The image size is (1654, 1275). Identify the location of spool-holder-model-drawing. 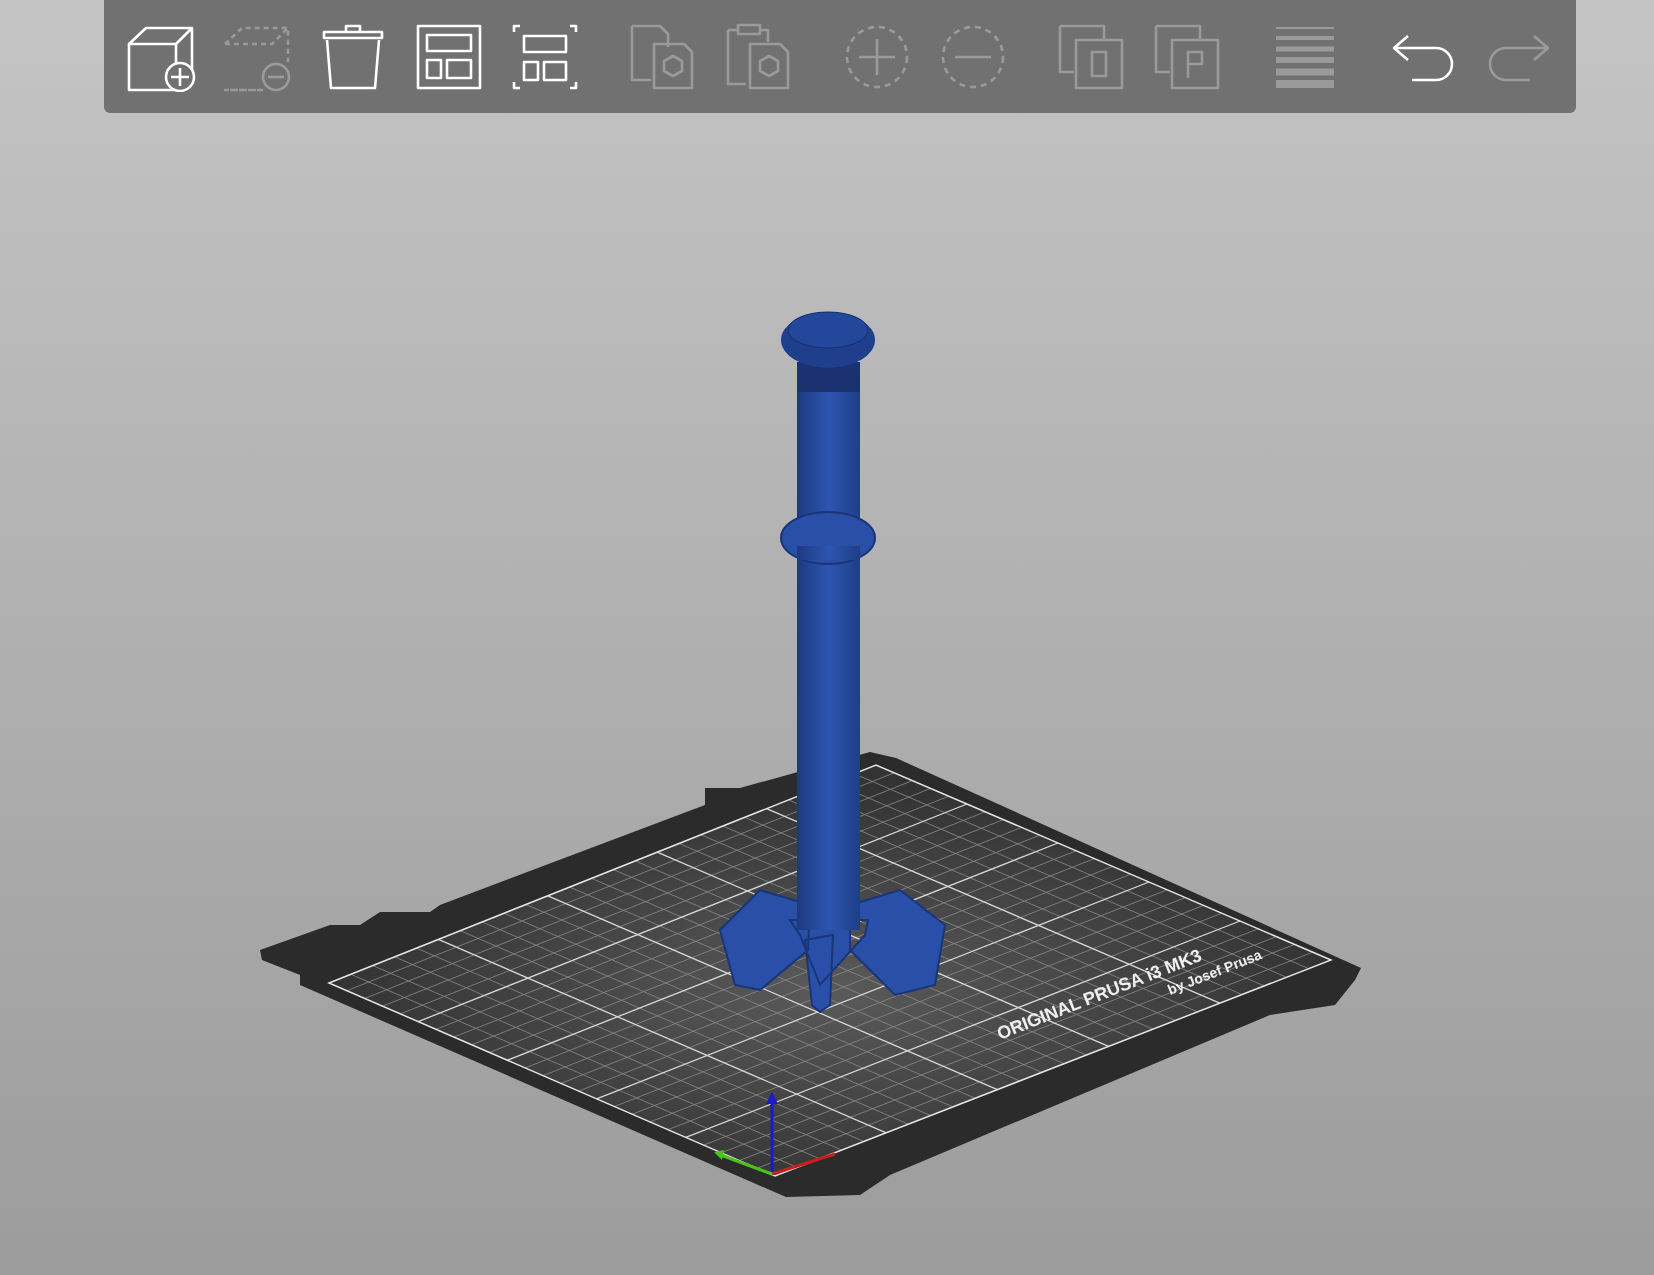
(832, 662).